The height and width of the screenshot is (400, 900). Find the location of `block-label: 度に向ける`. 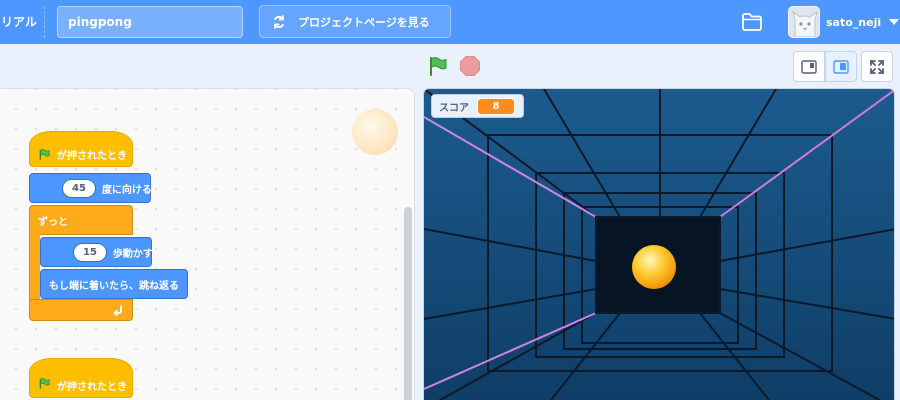

block-label: 度に向ける is located at coordinates (126, 190).